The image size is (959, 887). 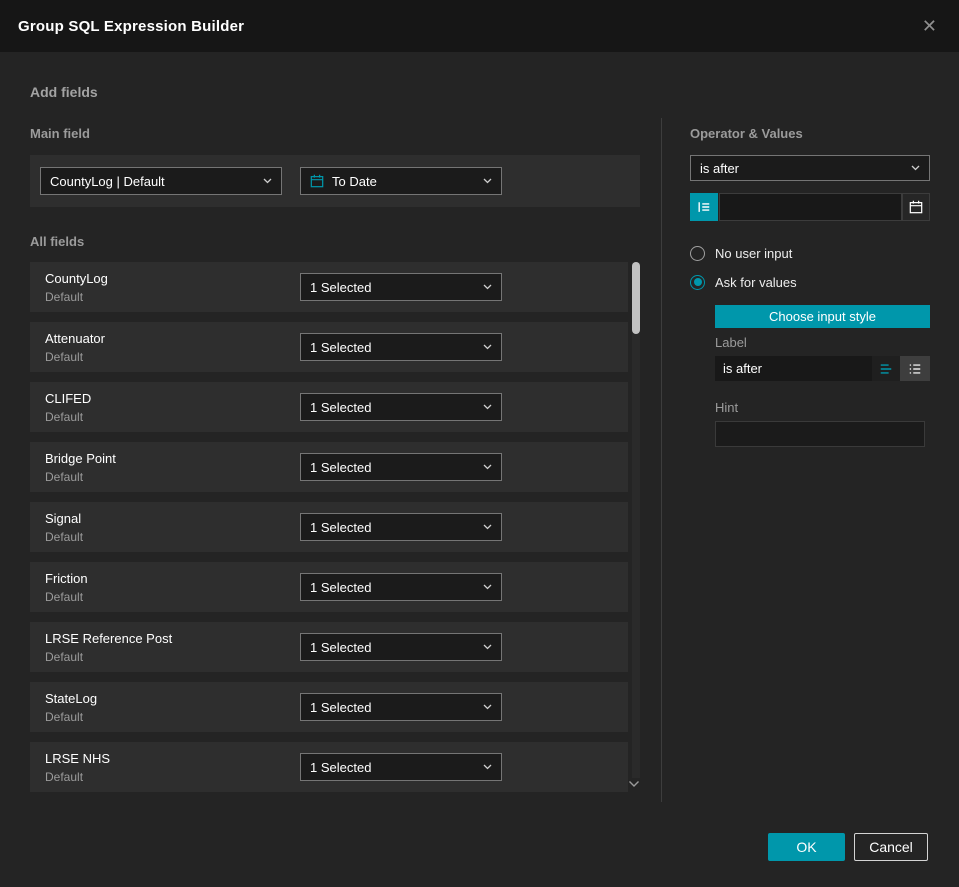 What do you see at coordinates (754, 253) in the screenshot?
I see `no-user-input-label: No user input` at bounding box center [754, 253].